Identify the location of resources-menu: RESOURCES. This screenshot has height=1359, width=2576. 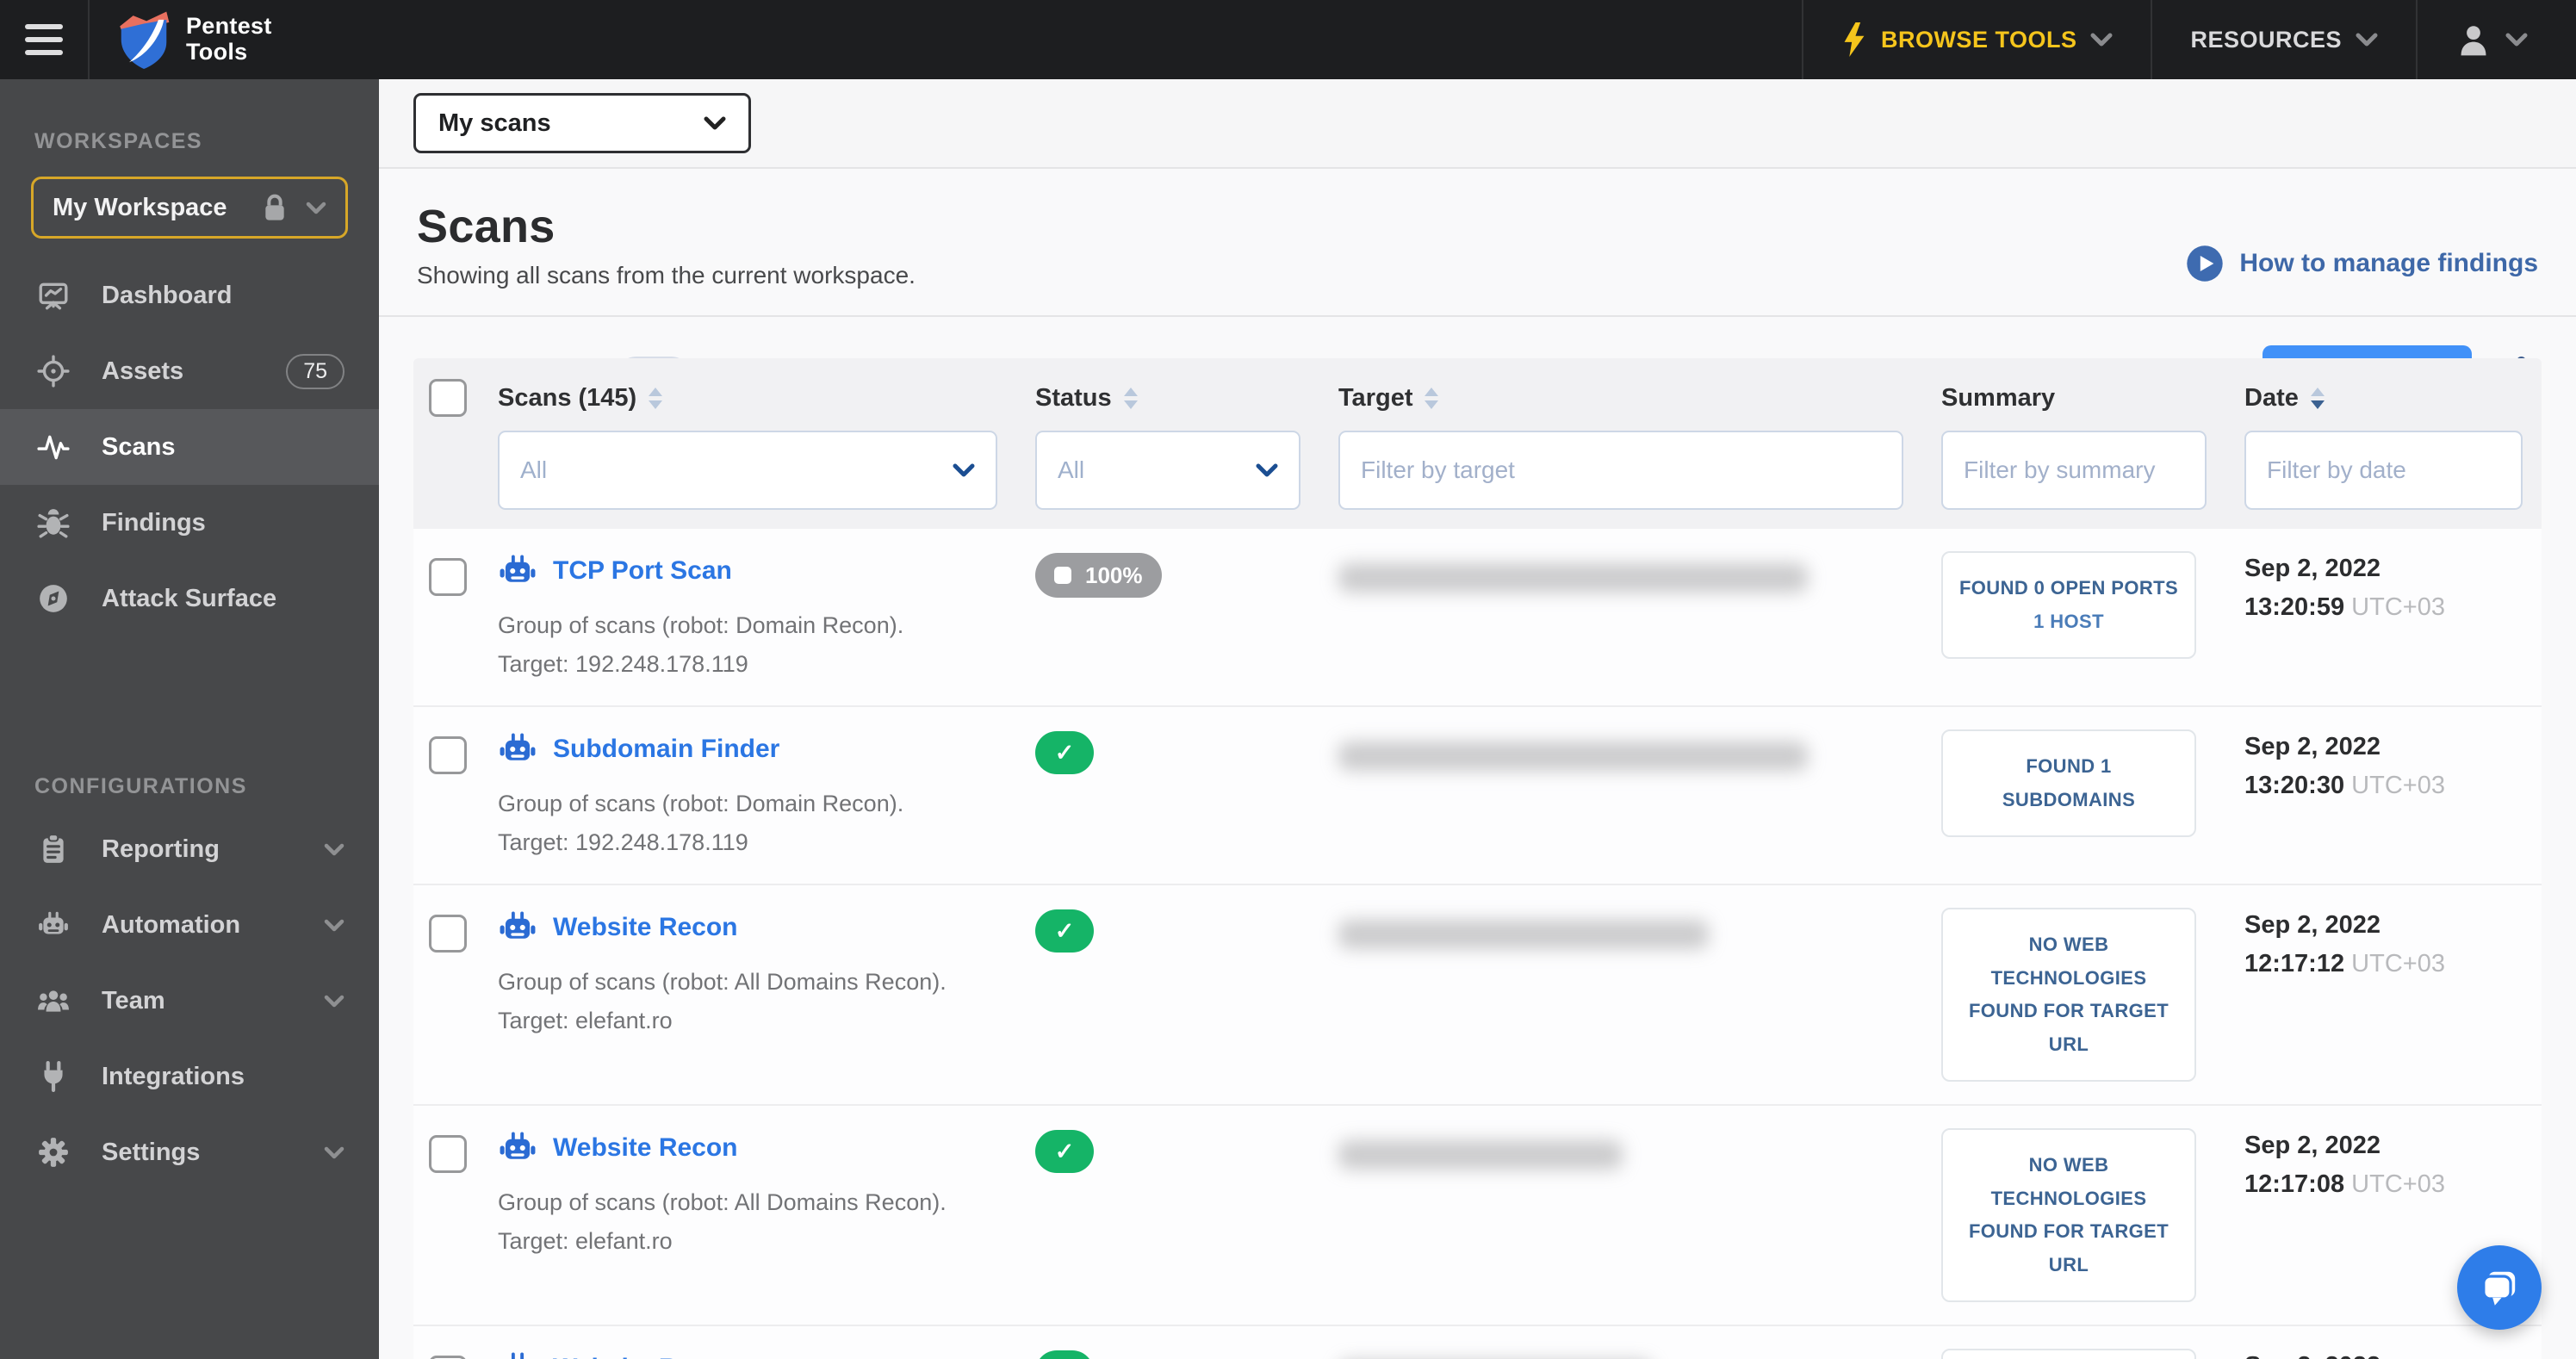
(2284, 39).